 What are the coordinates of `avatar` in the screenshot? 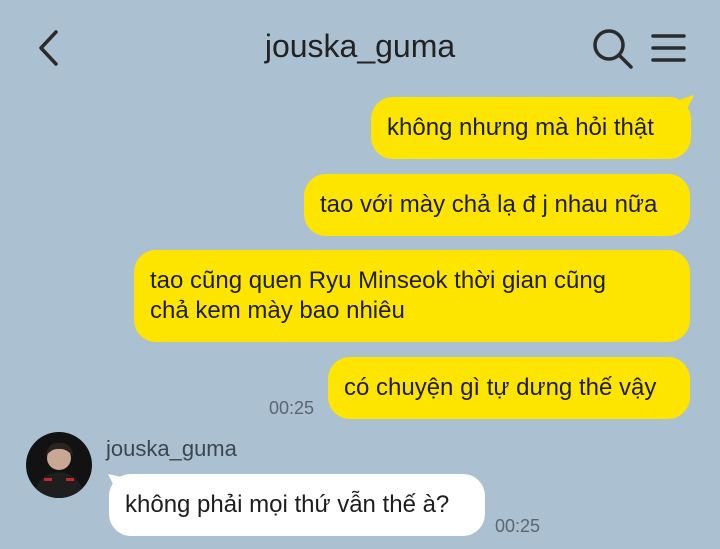 It's located at (59, 465).